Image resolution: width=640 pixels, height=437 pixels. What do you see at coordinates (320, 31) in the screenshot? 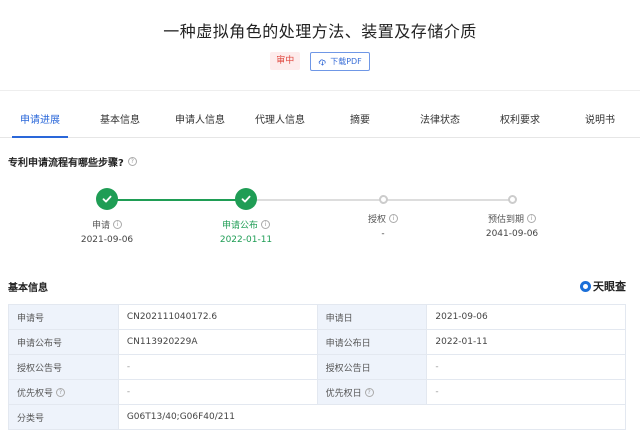
I see `patent-title: 一种虚拟角色的处理方法、装置及存储介质` at bounding box center [320, 31].